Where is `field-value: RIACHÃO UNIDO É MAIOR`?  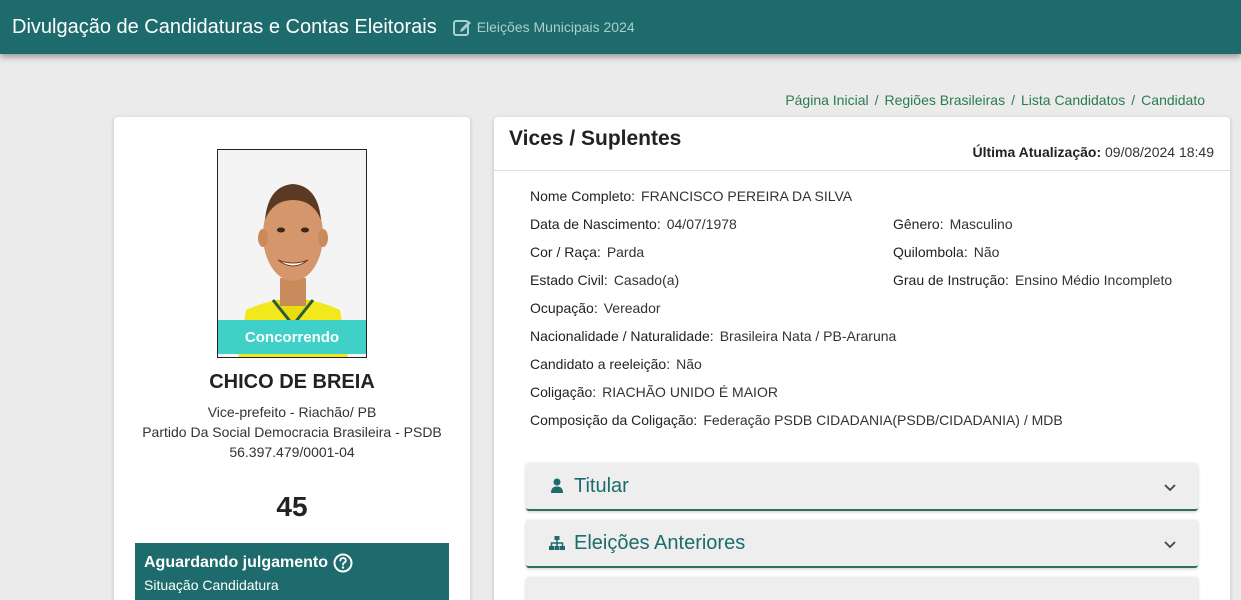
field-value: RIACHÃO UNIDO É MAIOR is located at coordinates (690, 392).